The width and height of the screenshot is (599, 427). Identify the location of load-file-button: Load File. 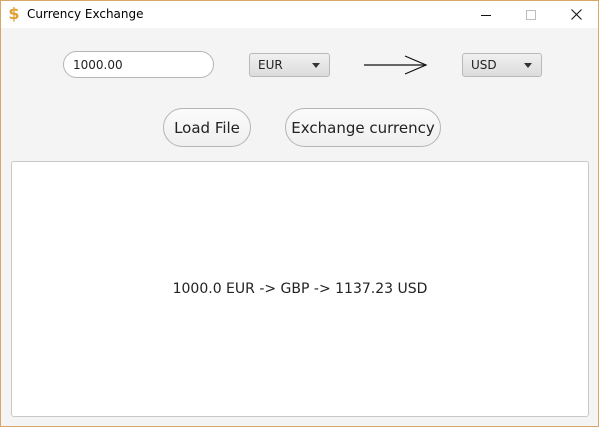
(207, 127).